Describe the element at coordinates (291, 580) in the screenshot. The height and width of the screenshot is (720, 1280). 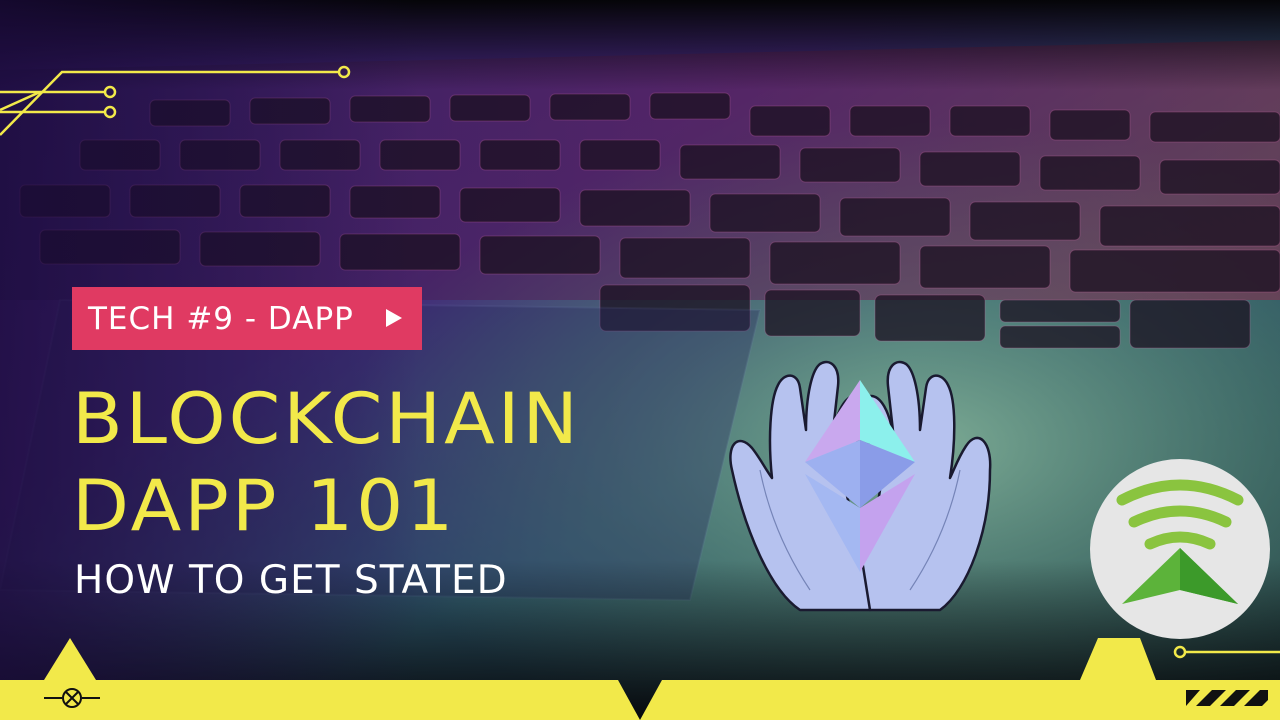
I see `subtitle: HOW TO GET STATED` at that location.